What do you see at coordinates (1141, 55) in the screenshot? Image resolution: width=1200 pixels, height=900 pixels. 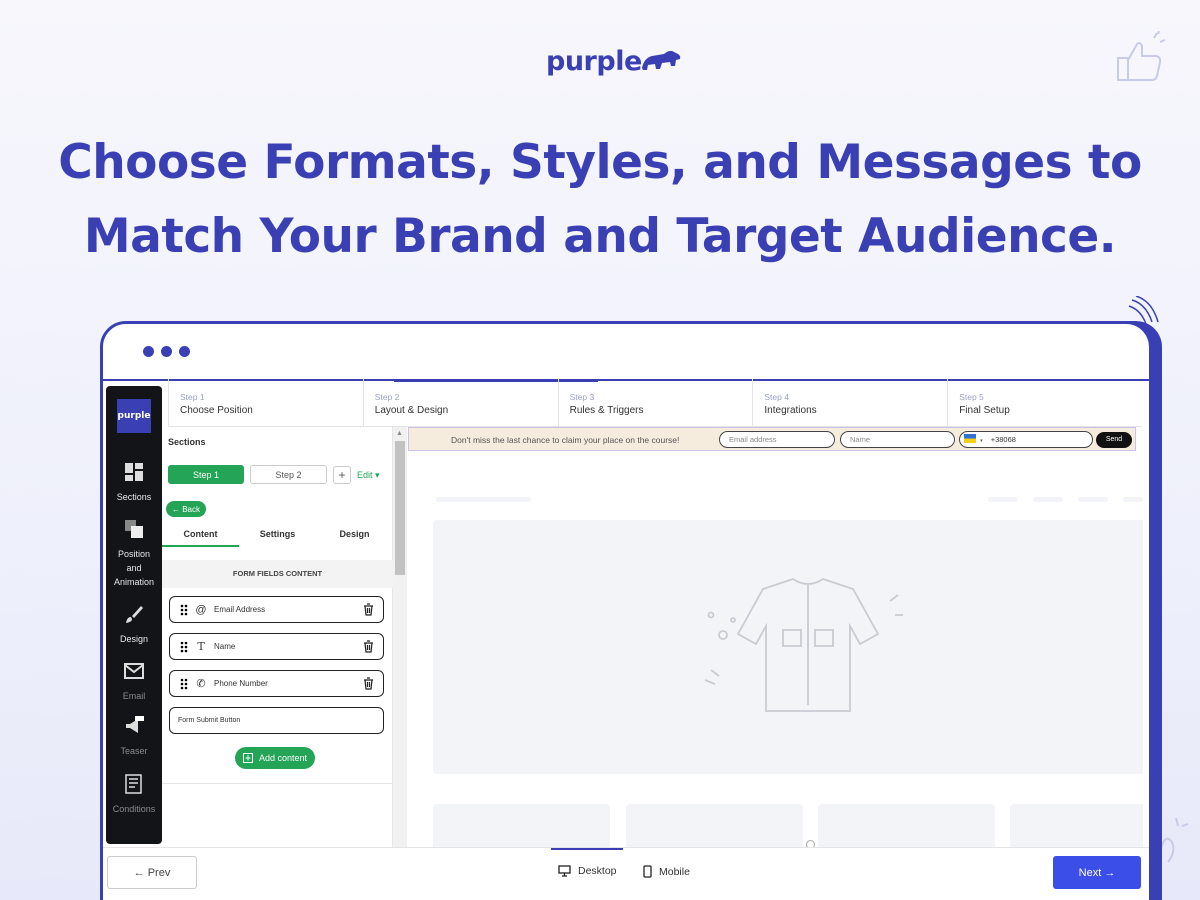 I see `thumbs-up-icon` at bounding box center [1141, 55].